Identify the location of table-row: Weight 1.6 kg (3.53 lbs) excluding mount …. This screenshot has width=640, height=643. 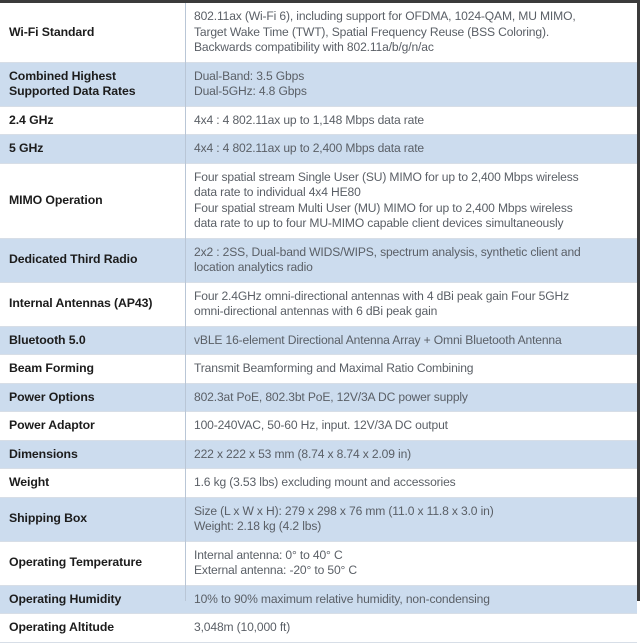
(318, 483).